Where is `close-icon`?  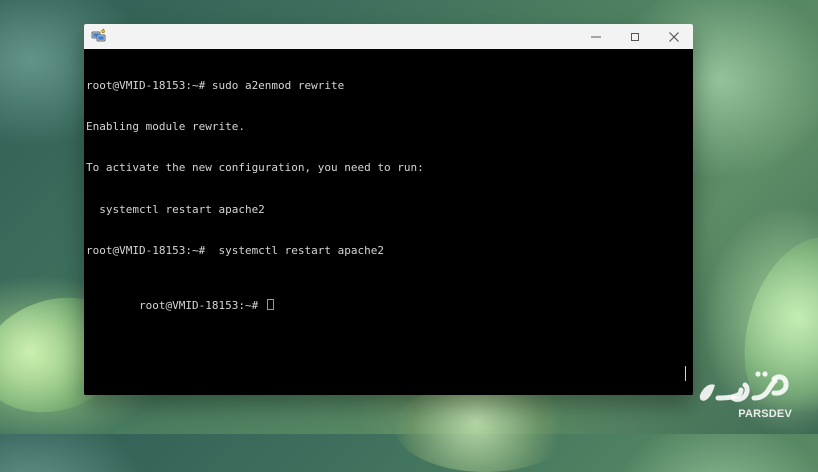
close-icon is located at coordinates (673, 36).